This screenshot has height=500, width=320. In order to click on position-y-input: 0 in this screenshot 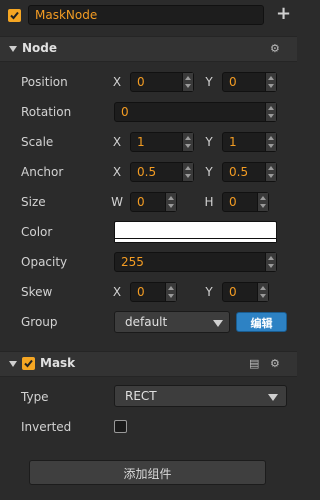, I will do `click(249, 82)`.